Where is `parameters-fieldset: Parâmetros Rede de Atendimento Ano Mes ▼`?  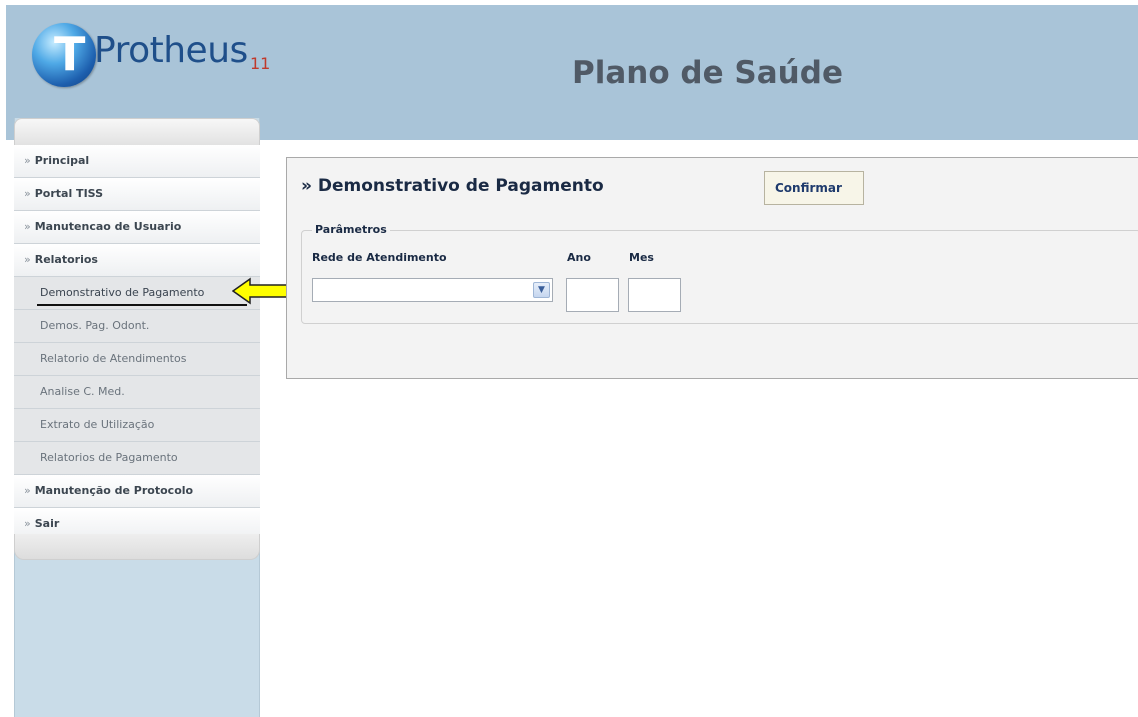 parameters-fieldset: Parâmetros Rede de Atendimento Ano Mes ▼ is located at coordinates (719, 273).